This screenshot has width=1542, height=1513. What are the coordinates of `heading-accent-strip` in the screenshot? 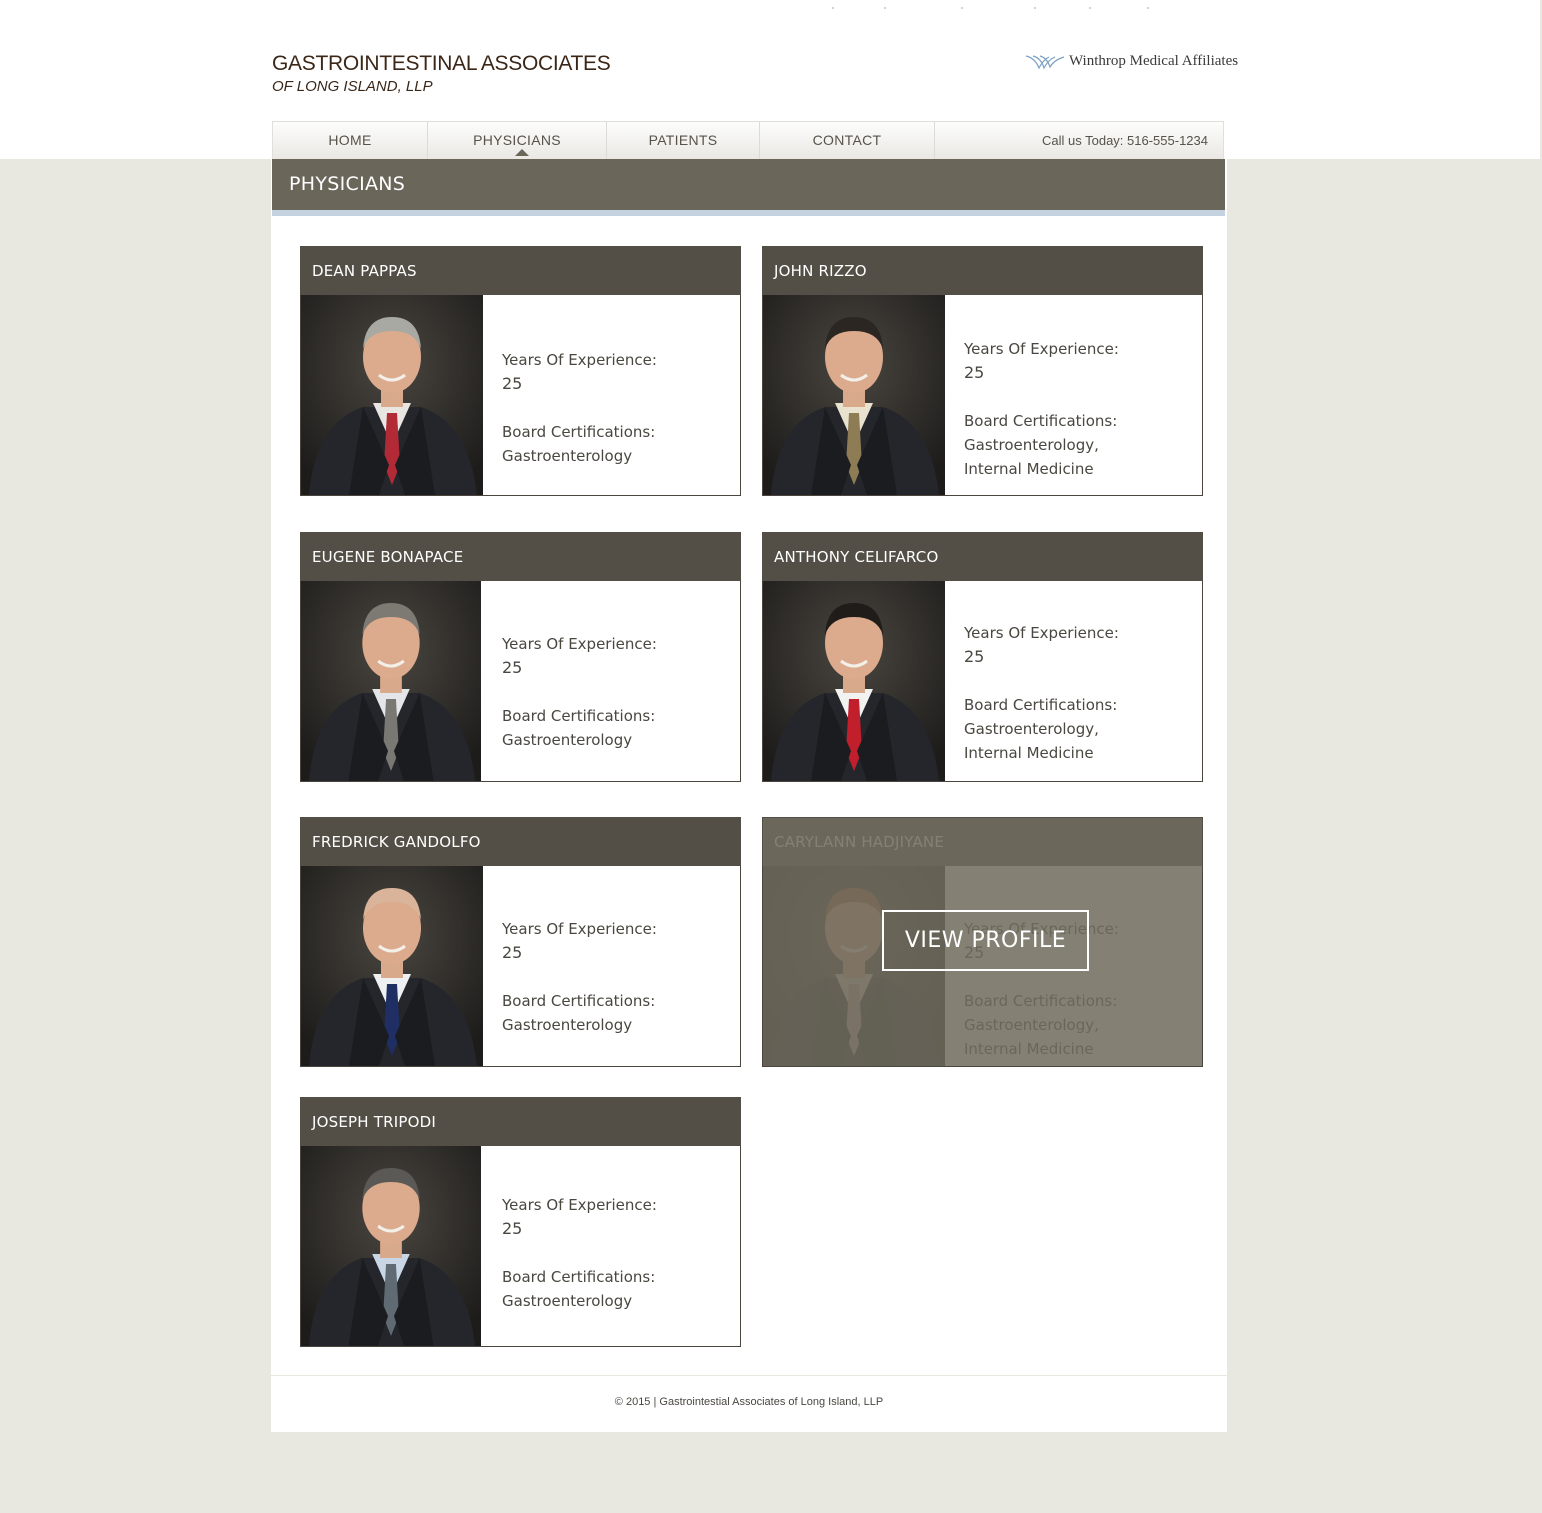 It's located at (748, 213).